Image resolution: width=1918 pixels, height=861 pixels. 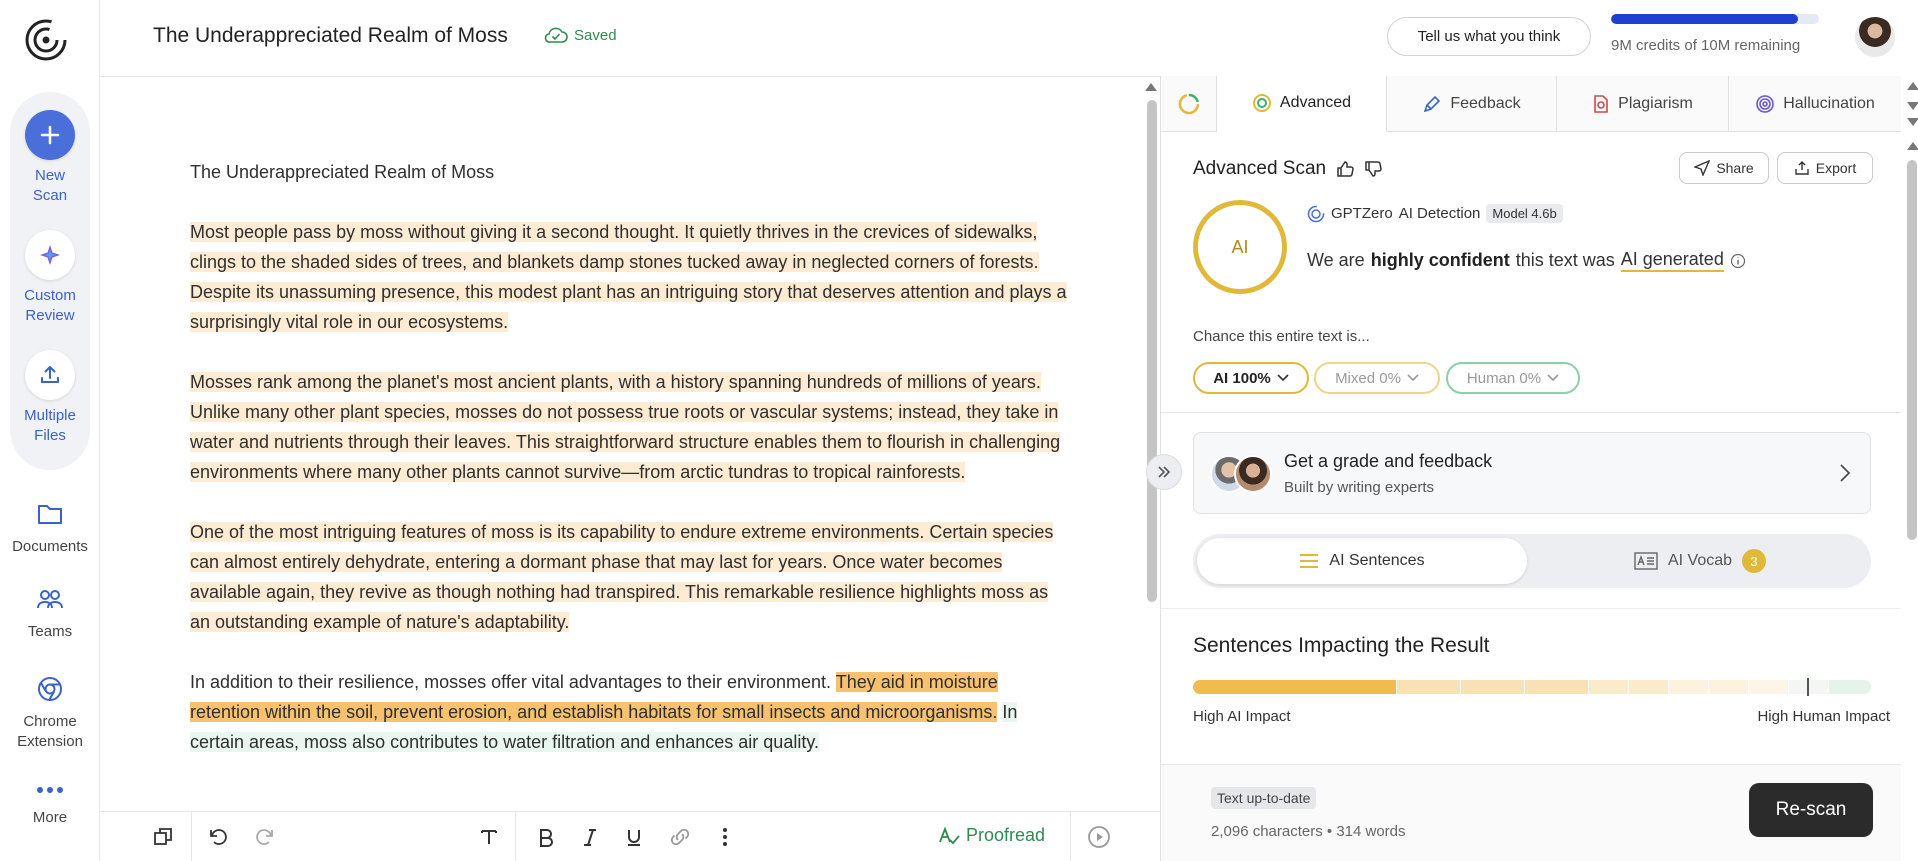 What do you see at coordinates (50, 255) in the screenshot?
I see `sparkle-icon` at bounding box center [50, 255].